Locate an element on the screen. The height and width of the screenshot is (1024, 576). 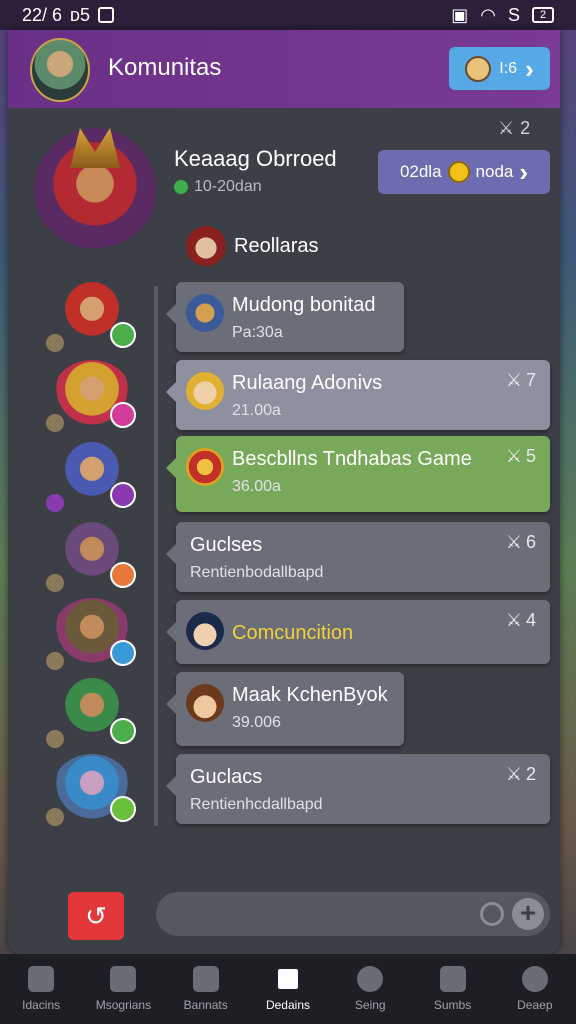
join-label-left: 02dla is located at coordinates (420, 171).